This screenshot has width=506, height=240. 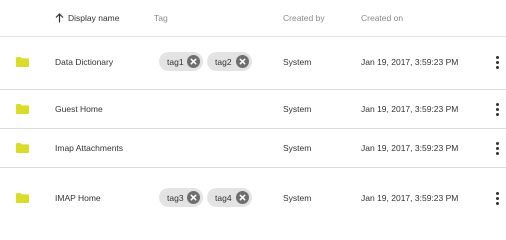 I want to click on tag-chip-label: tag2, so click(x=223, y=61).